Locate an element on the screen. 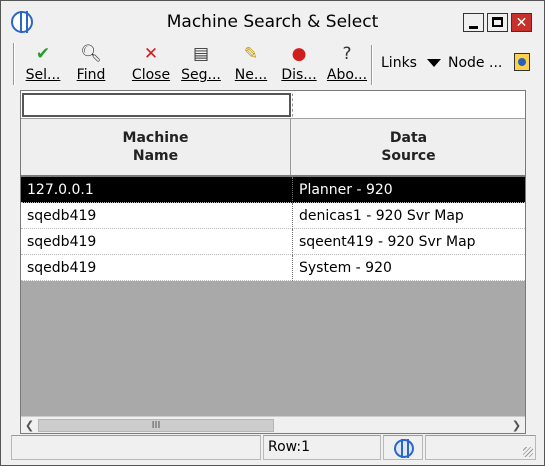  resize-grip-icon is located at coordinates (528, 452).